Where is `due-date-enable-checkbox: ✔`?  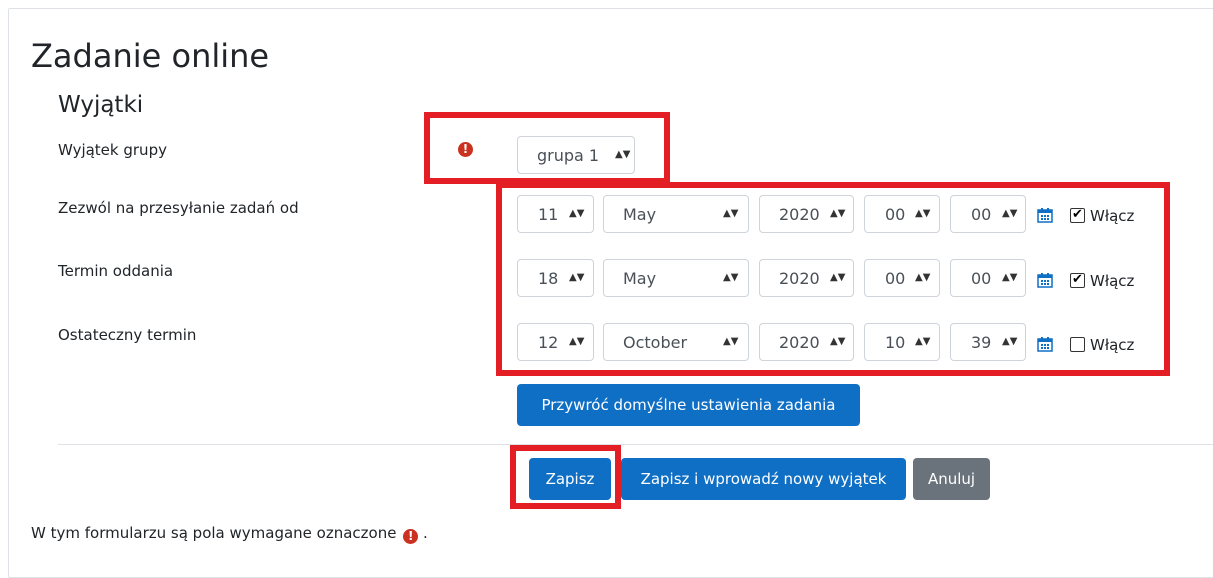
due-date-enable-checkbox: ✔ is located at coordinates (1077, 280).